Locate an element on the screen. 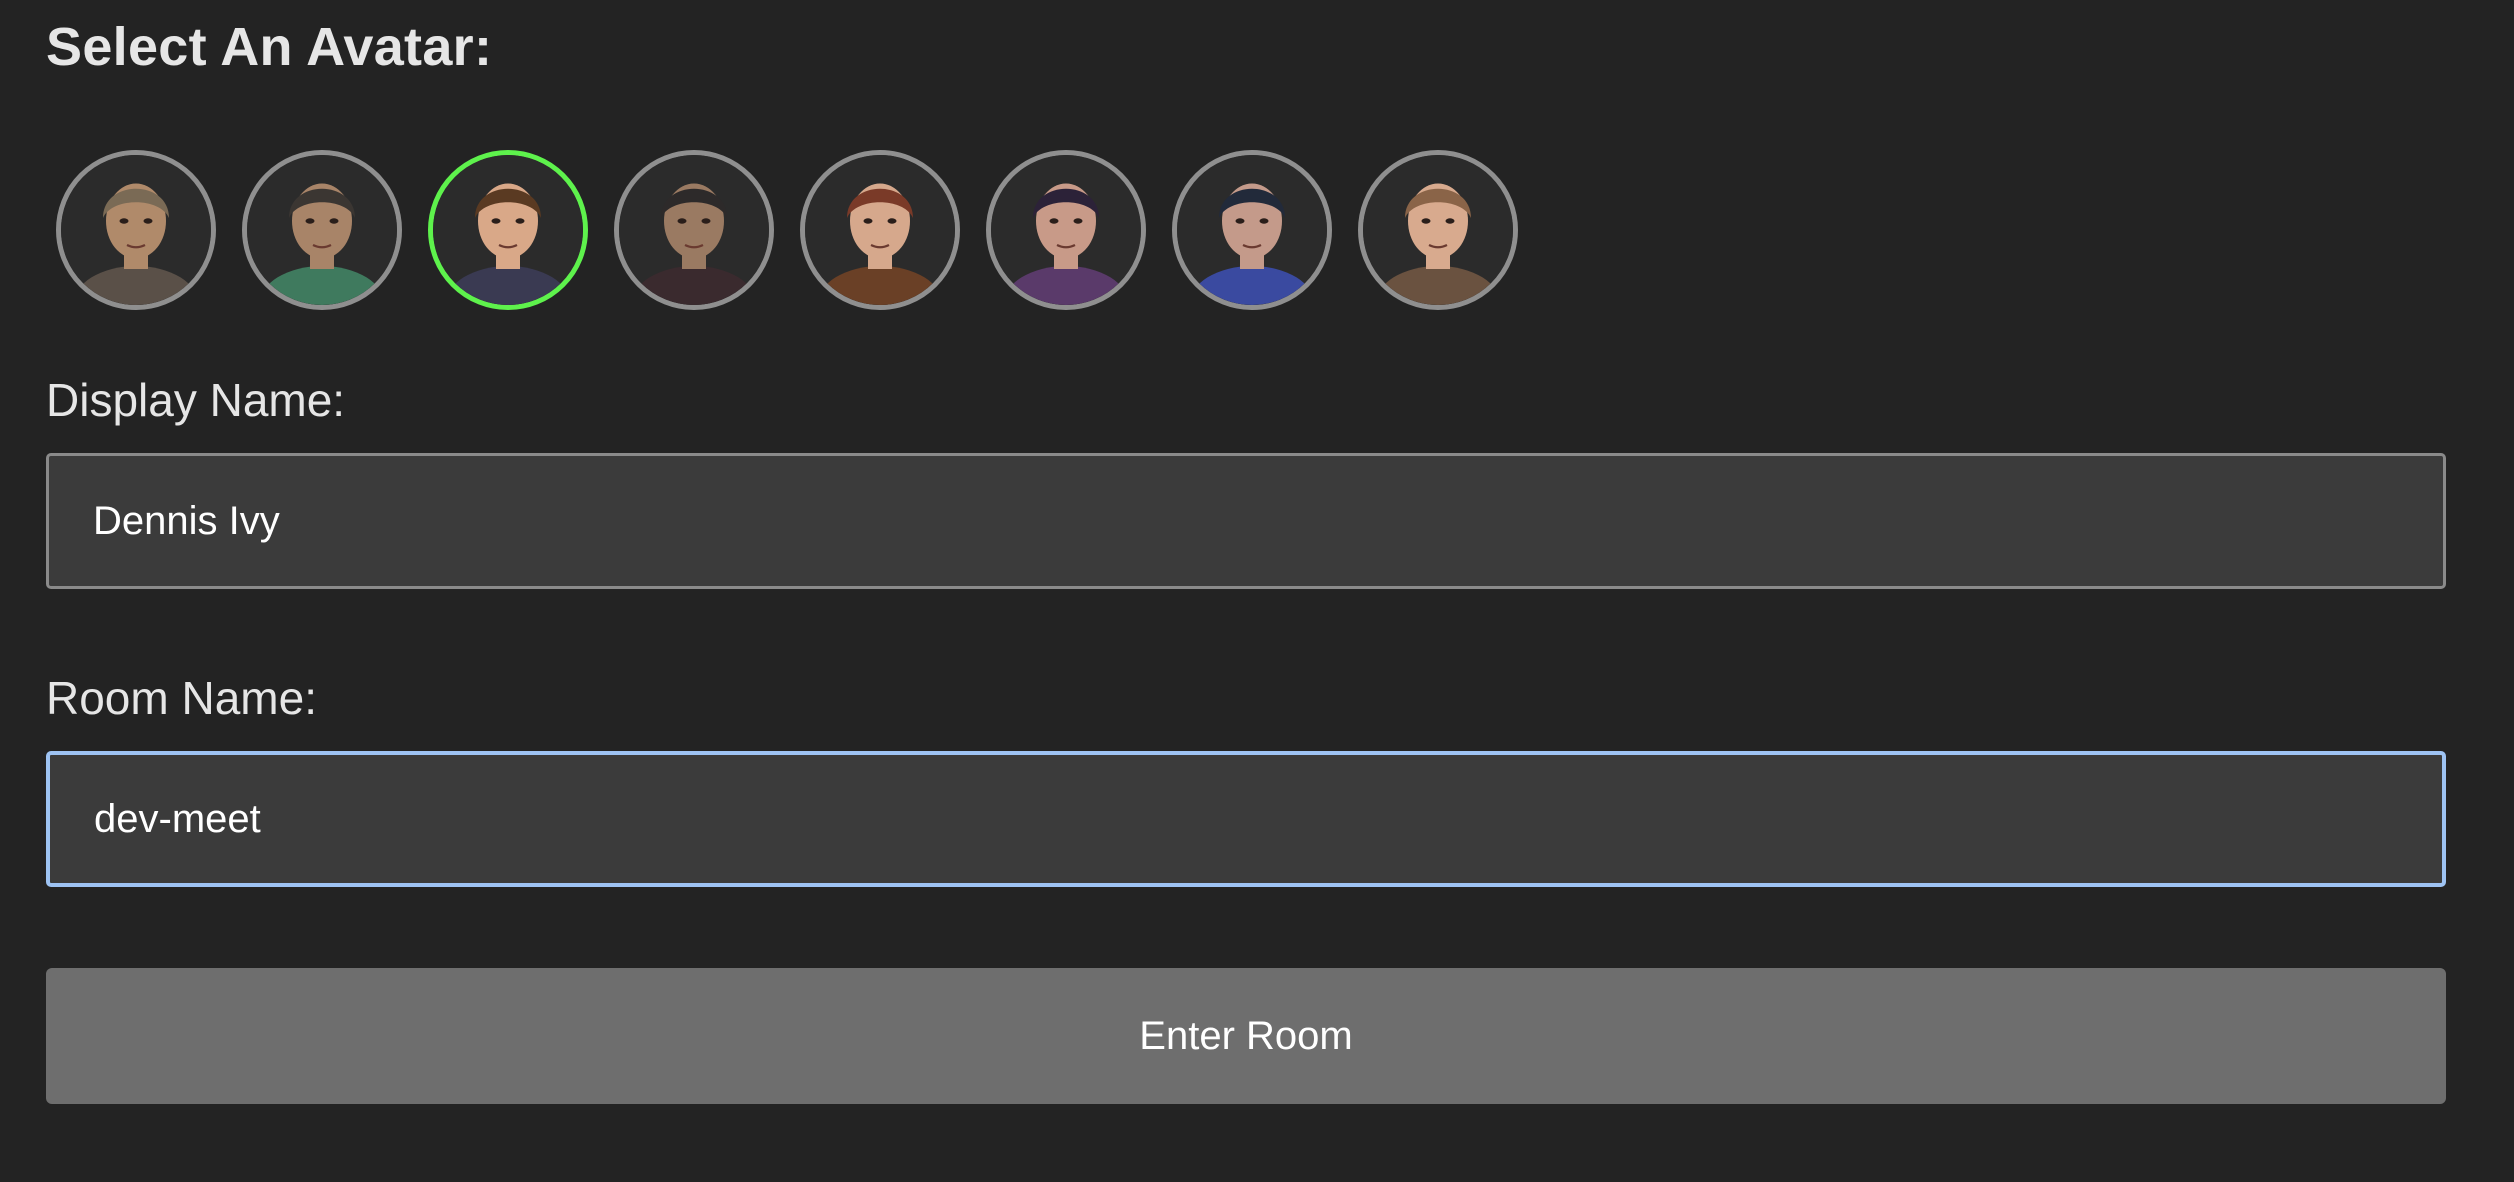 The height and width of the screenshot is (1182, 2514). room-name-input is located at coordinates (1246, 819).